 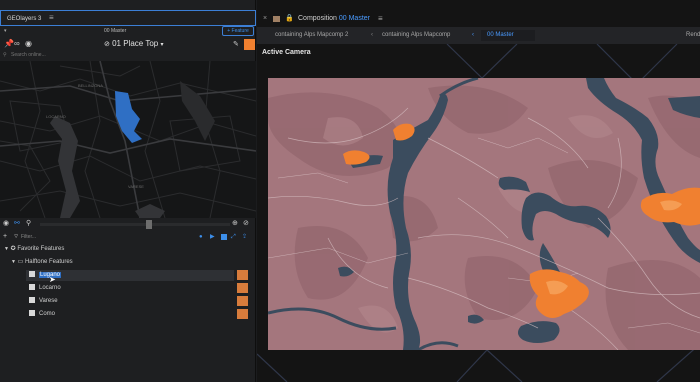 I want to click on composition-title: Composition 00 Master, so click(x=334, y=19).